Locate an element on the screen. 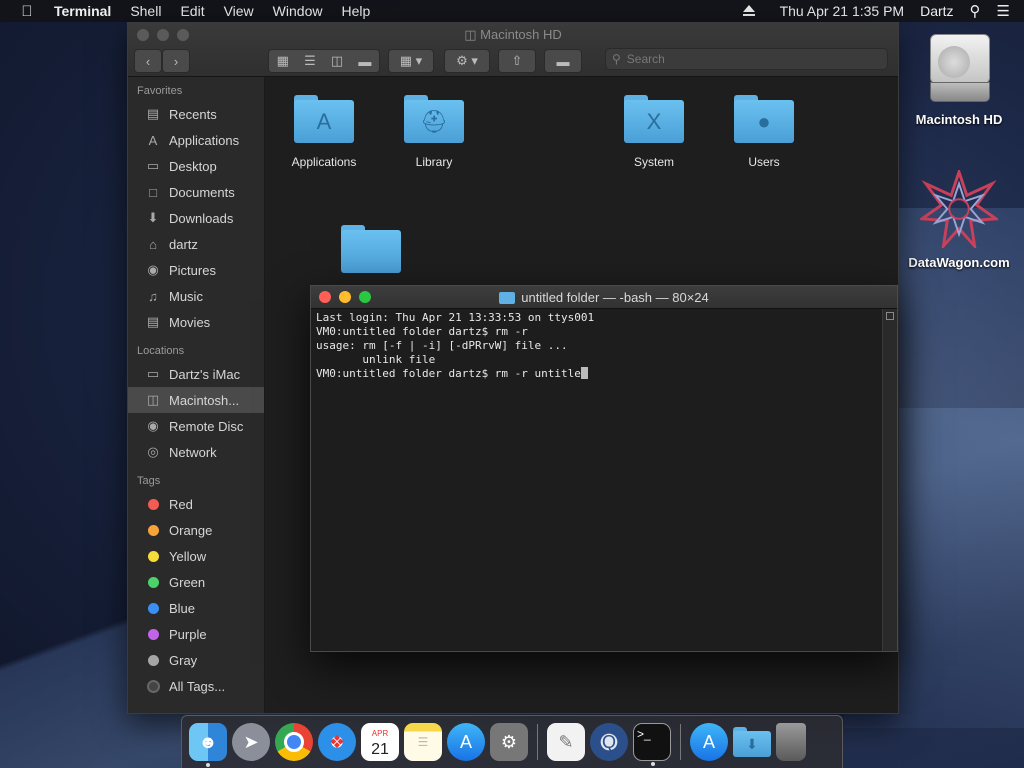 This screenshot has width=1024, height=768. desktop-icon-macintosh-hd: Macintosh HD is located at coordinates (959, 79).